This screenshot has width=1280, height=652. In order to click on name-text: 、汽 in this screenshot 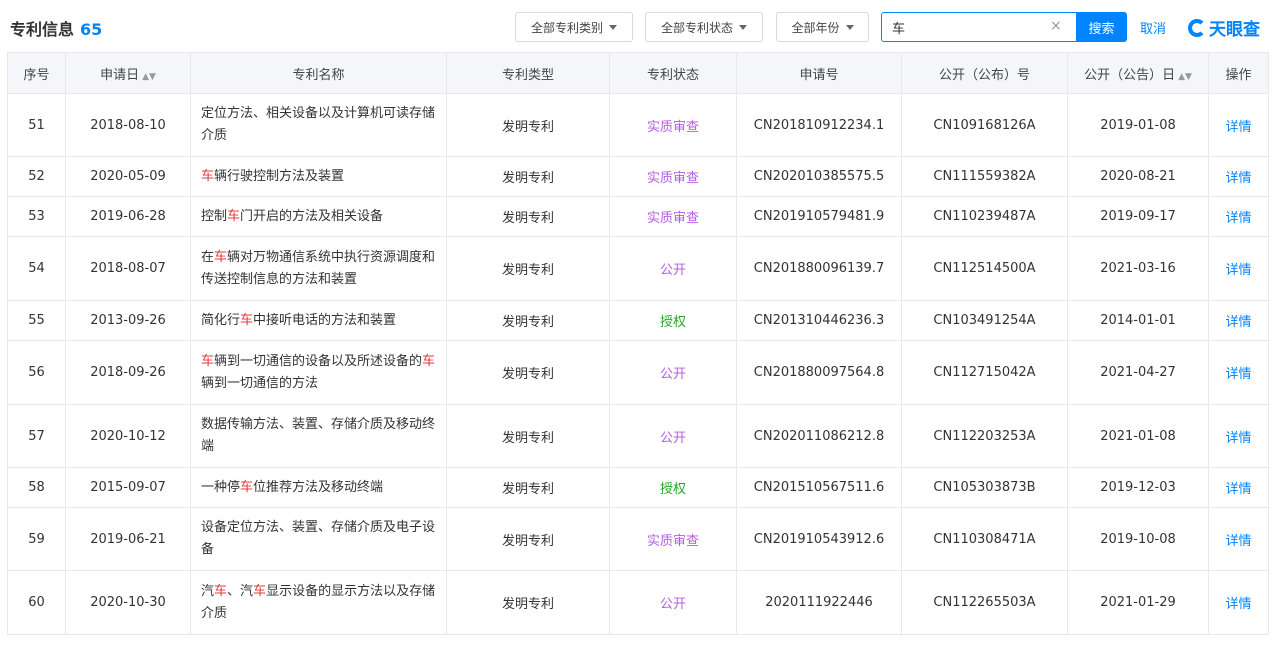, I will do `click(240, 591)`.